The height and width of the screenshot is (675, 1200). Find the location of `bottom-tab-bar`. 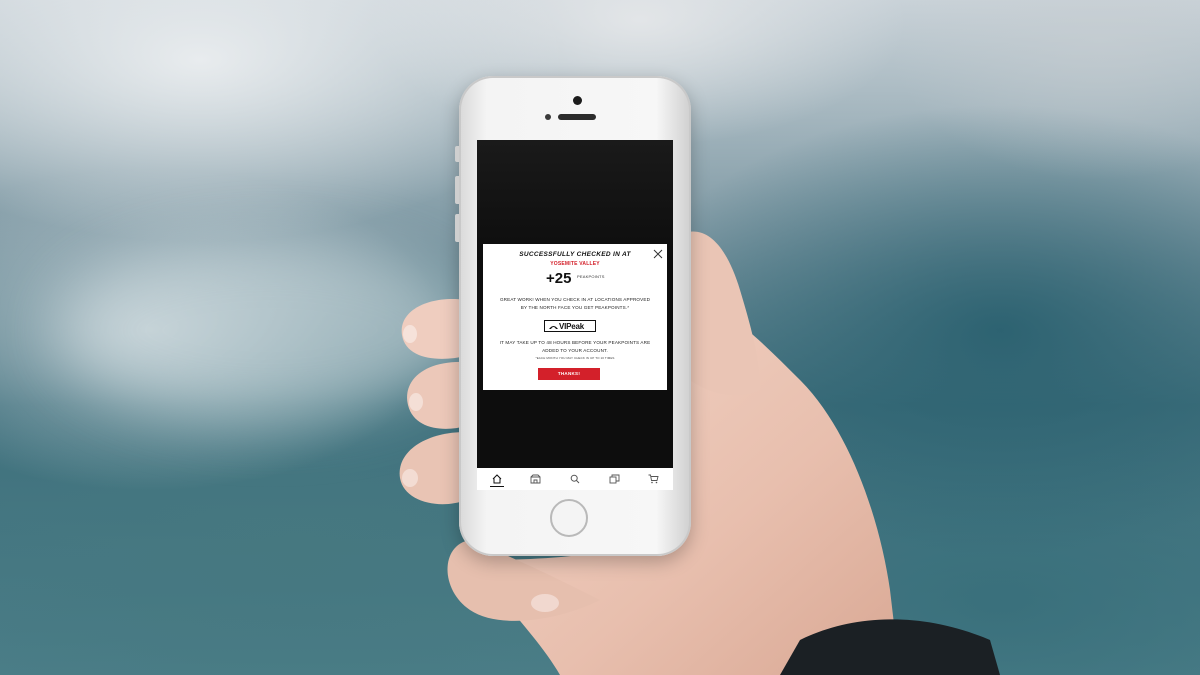

bottom-tab-bar is located at coordinates (575, 479).